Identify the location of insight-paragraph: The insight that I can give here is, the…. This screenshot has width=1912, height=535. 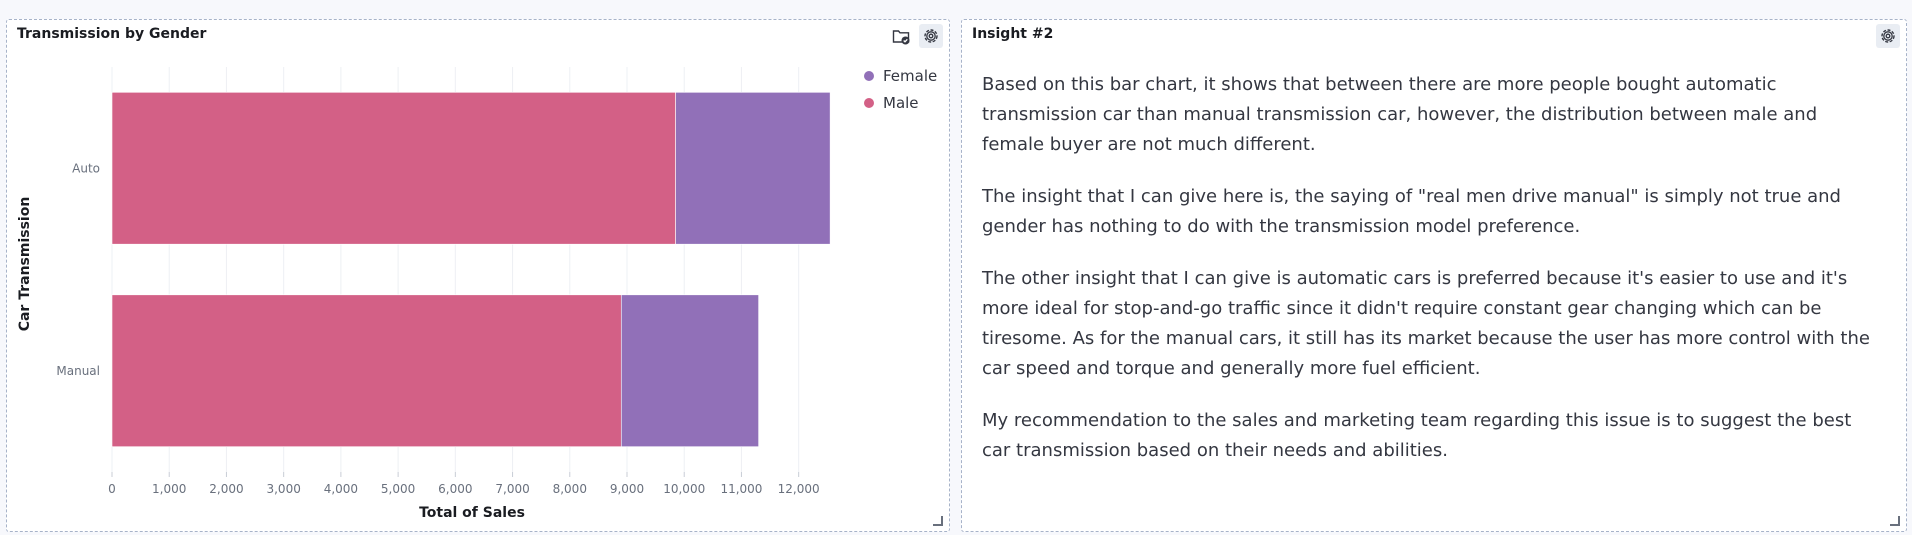
(1411, 211).